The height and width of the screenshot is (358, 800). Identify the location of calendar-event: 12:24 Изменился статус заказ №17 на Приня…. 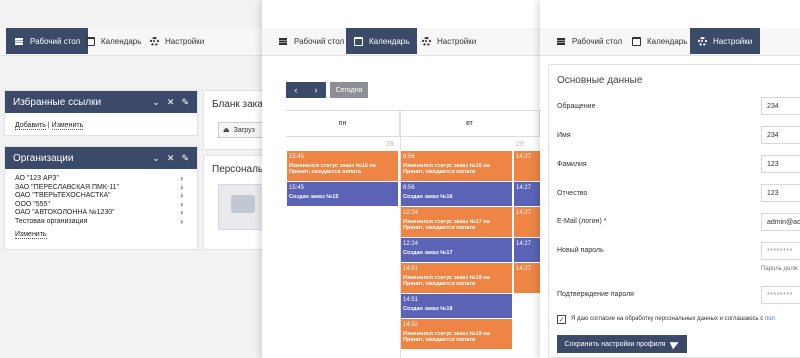
(456, 222).